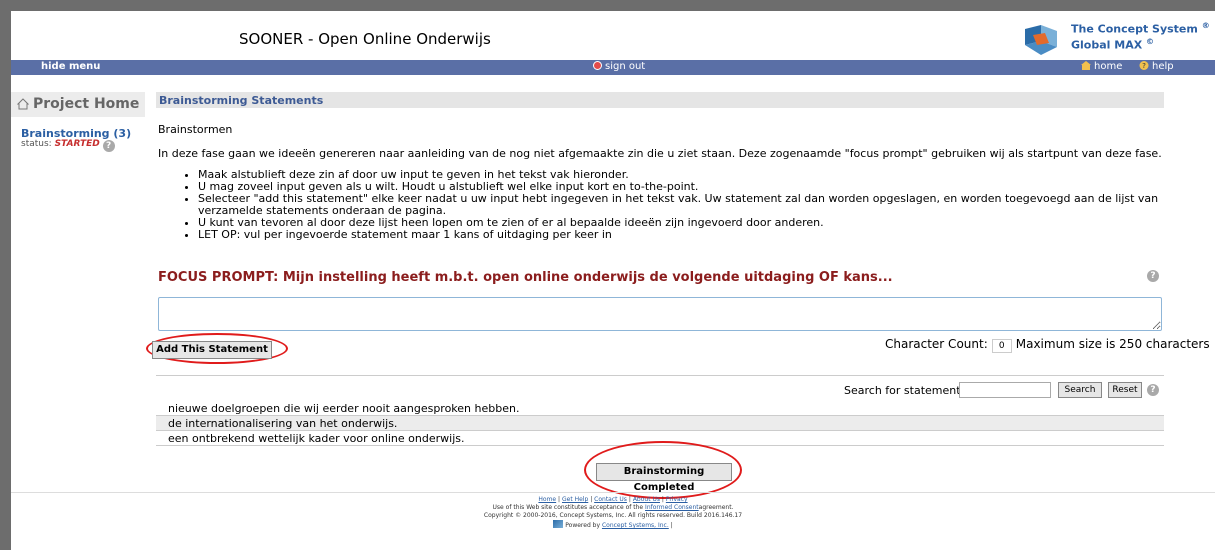 The width and height of the screenshot is (1215, 550). I want to click on footer-link-about: About Us, so click(646, 499).